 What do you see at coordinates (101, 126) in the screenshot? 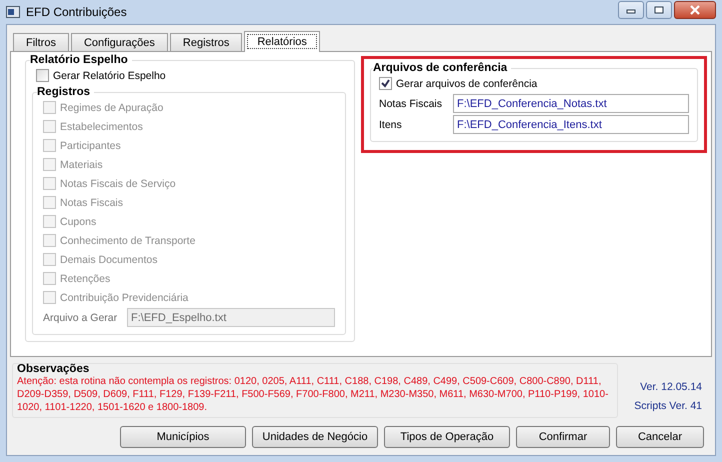
I see `checkbox-label: Estabelecimentos` at bounding box center [101, 126].